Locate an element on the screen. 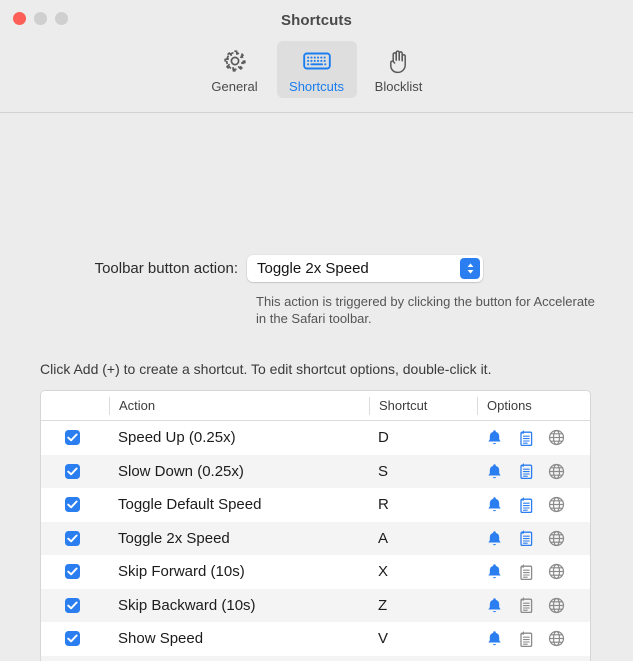 This screenshot has height=661, width=633. tab-blocklist: Blocklist is located at coordinates (399, 69).